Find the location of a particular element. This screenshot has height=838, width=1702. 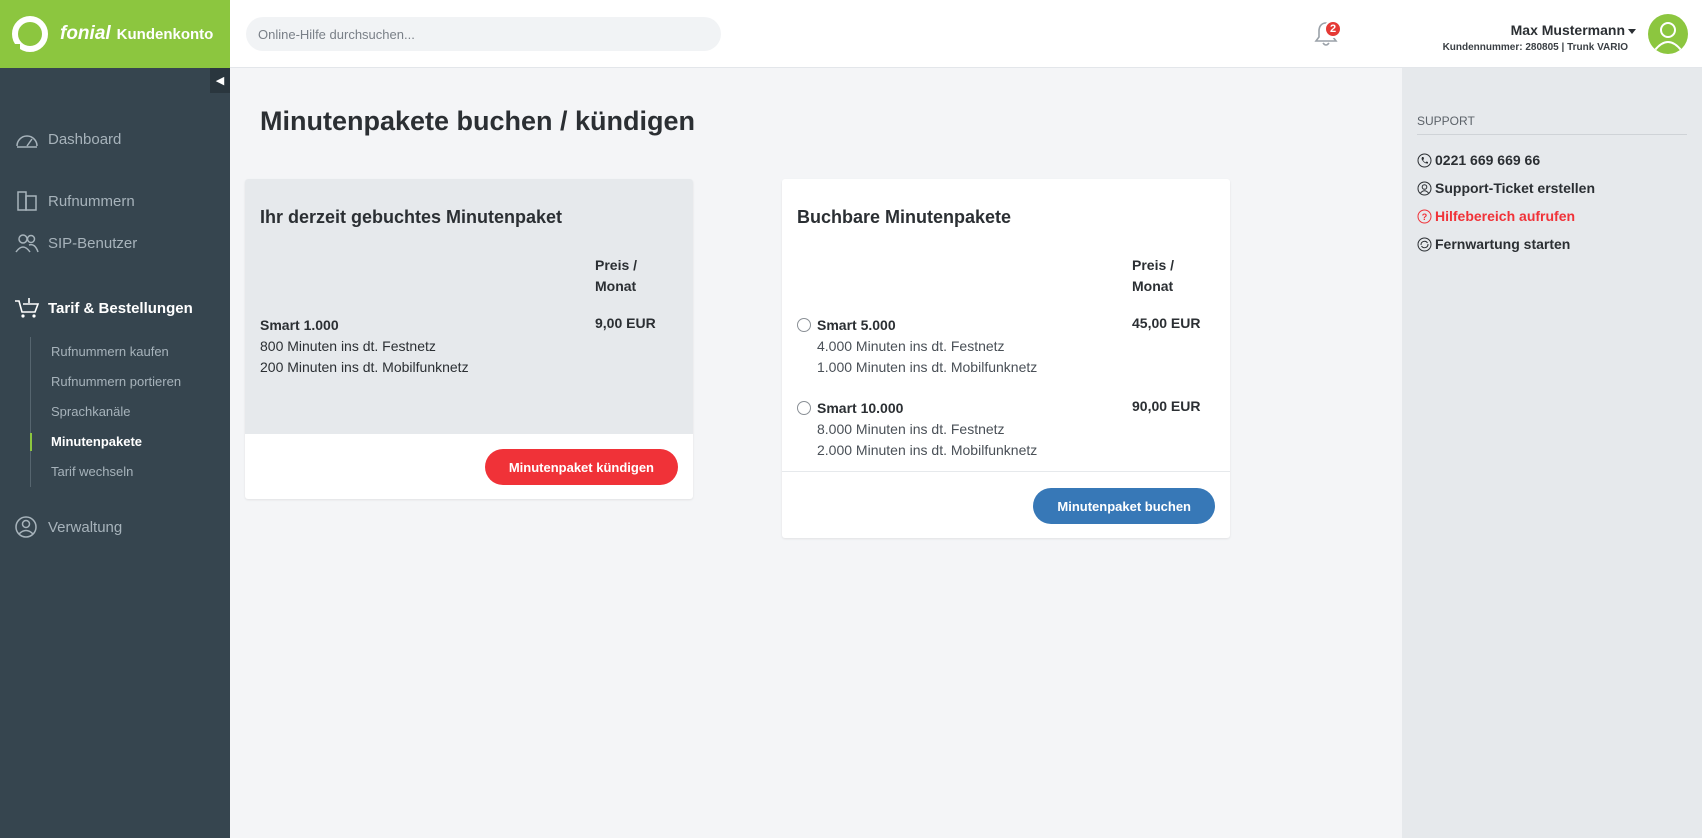

subnav-item-rufnummern-kaufen: Rufnummern kaufen is located at coordinates (125, 352).